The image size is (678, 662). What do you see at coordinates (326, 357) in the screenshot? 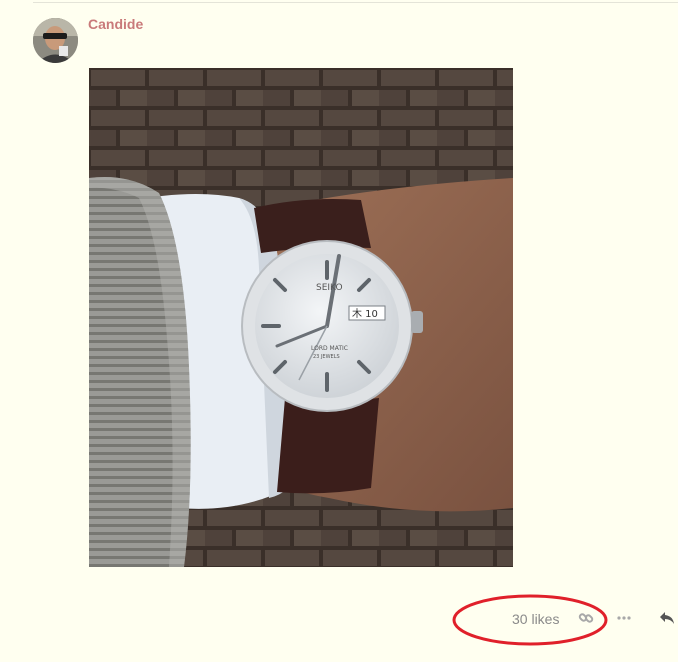
I see `dial-jewels: 23 JEWELS` at bounding box center [326, 357].